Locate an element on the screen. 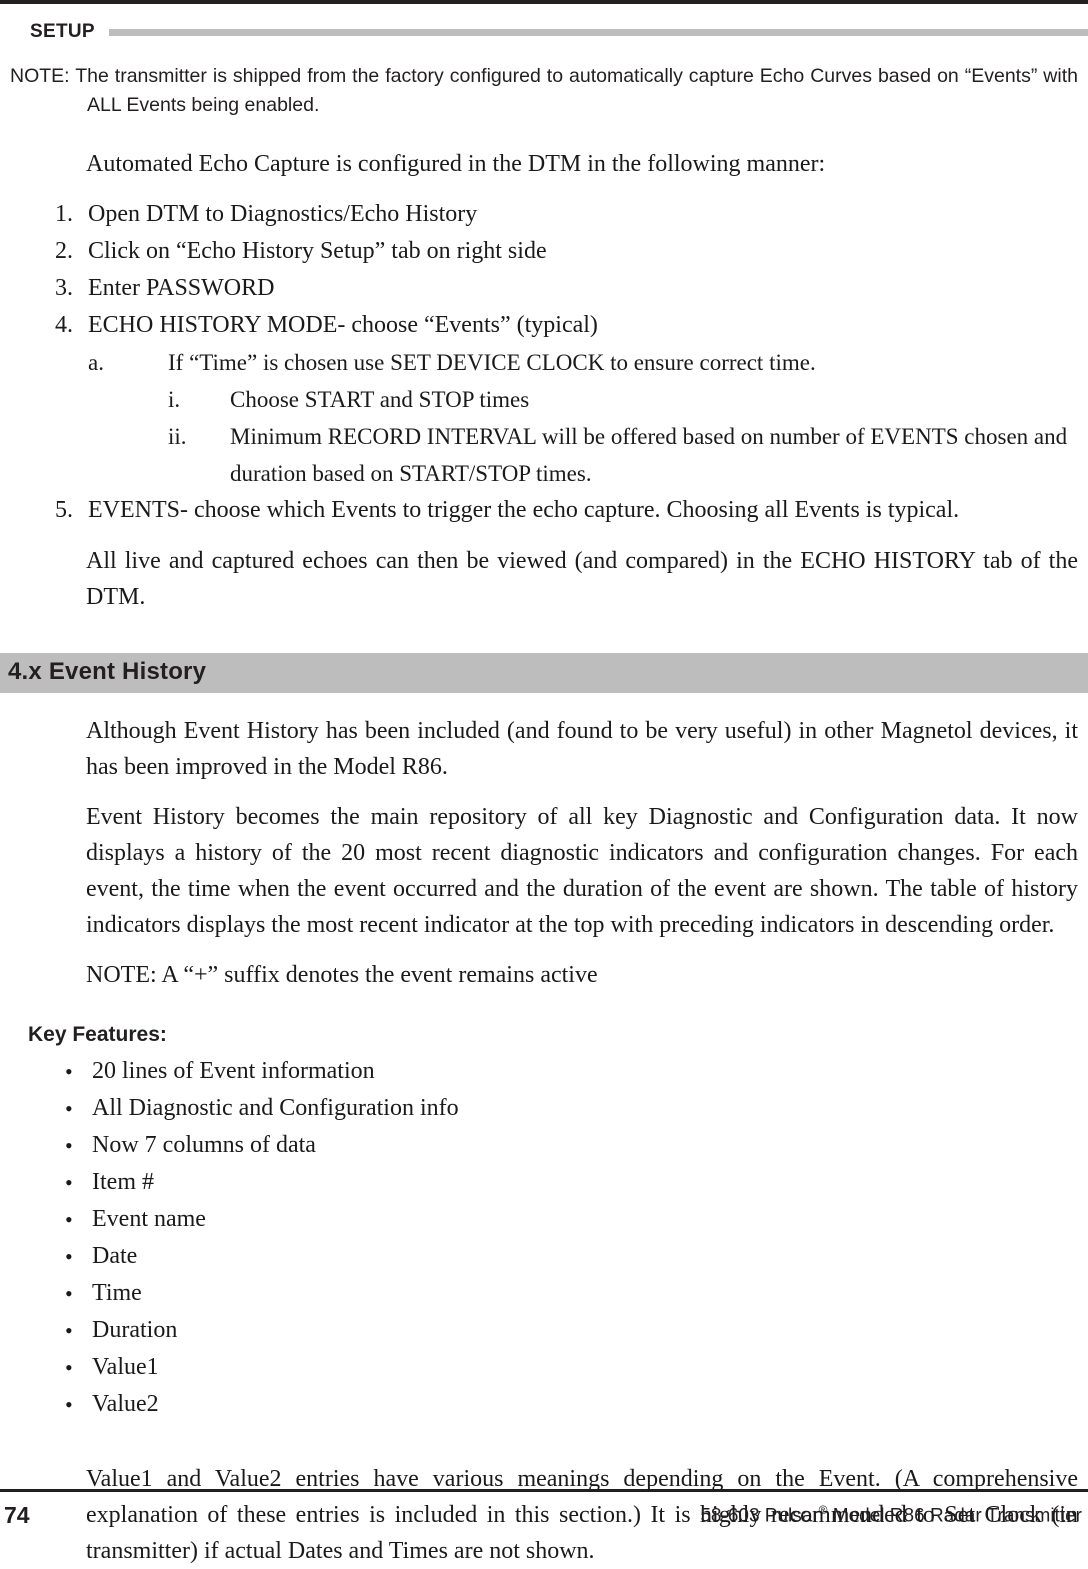  running-head-rule is located at coordinates (598, 32).